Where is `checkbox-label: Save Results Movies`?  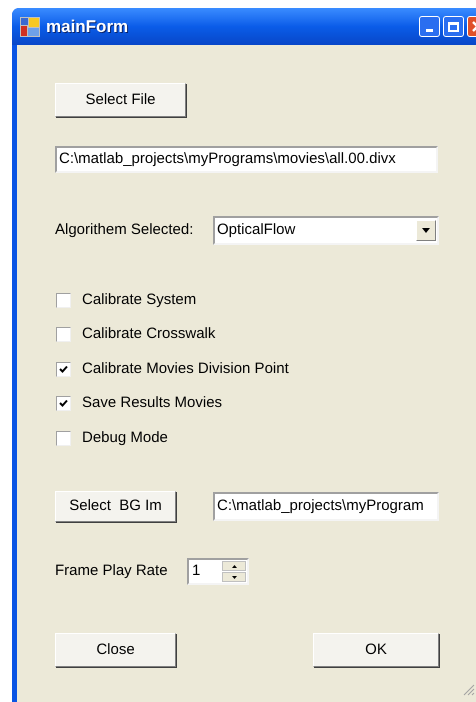
checkbox-label: Save Results Movies is located at coordinates (152, 403).